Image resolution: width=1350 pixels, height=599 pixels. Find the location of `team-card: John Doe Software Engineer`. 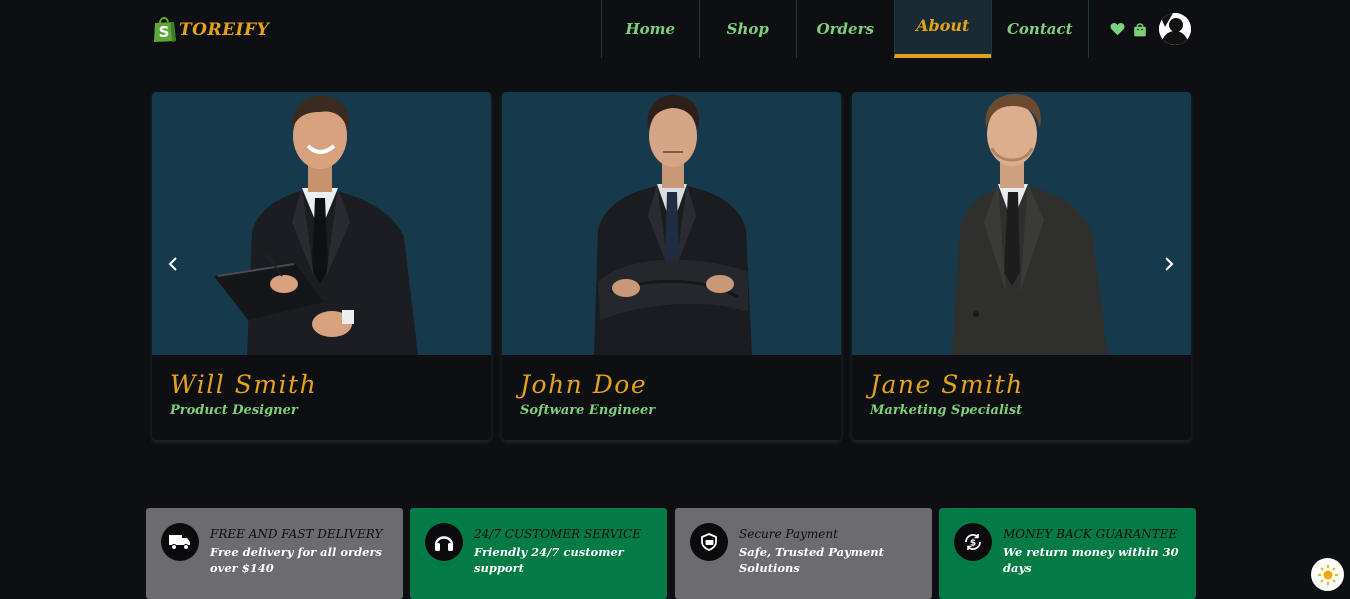

team-card: John Doe Software Engineer is located at coordinates (671, 266).